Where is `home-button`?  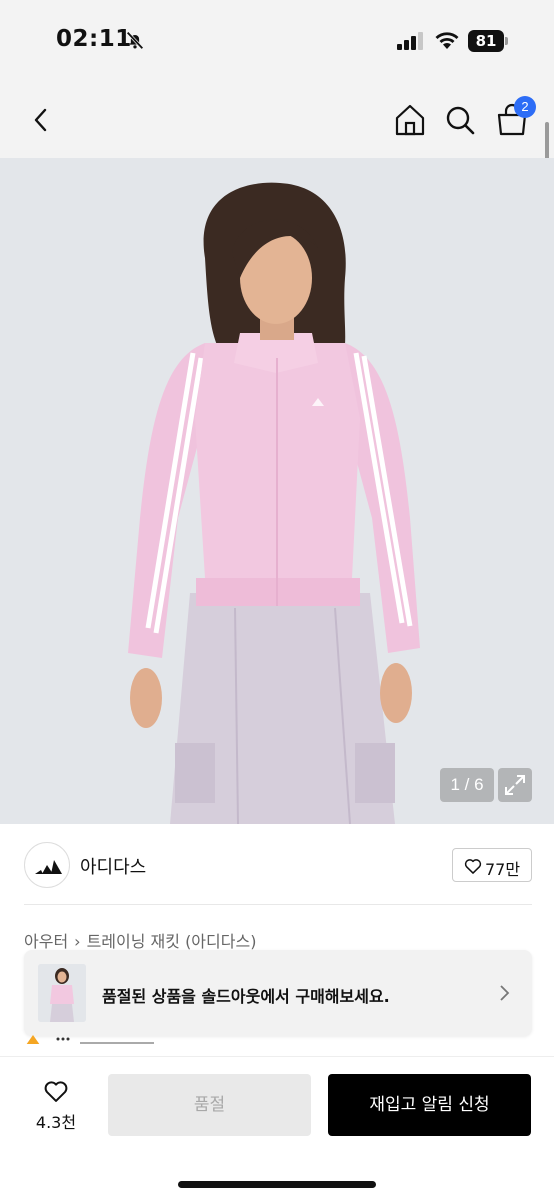
home-button is located at coordinates (410, 120).